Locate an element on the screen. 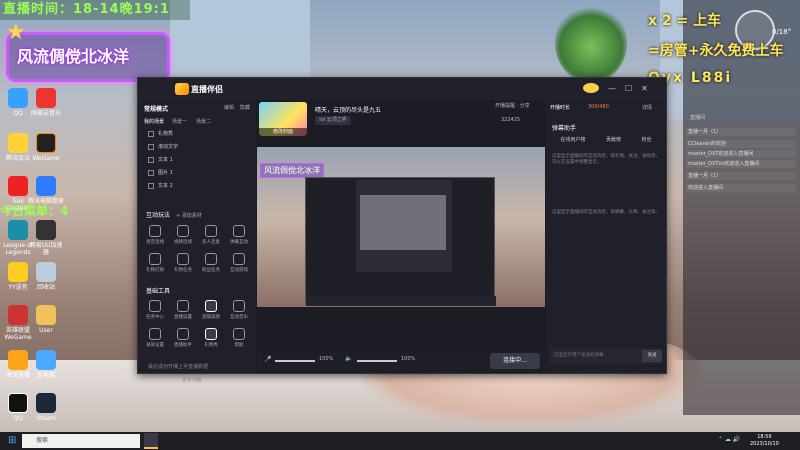 The height and width of the screenshot is (450, 800). speaker-volume-slider is located at coordinates (377, 361).